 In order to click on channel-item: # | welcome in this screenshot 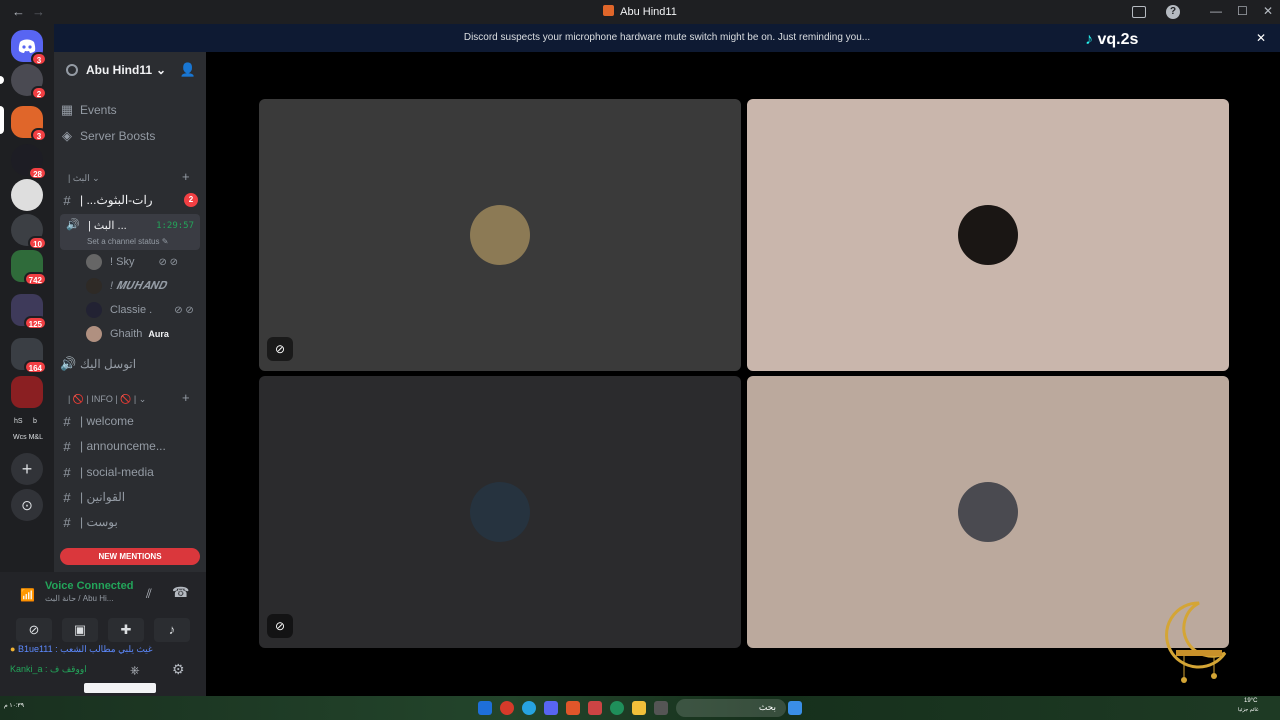, I will do `click(130, 421)`.